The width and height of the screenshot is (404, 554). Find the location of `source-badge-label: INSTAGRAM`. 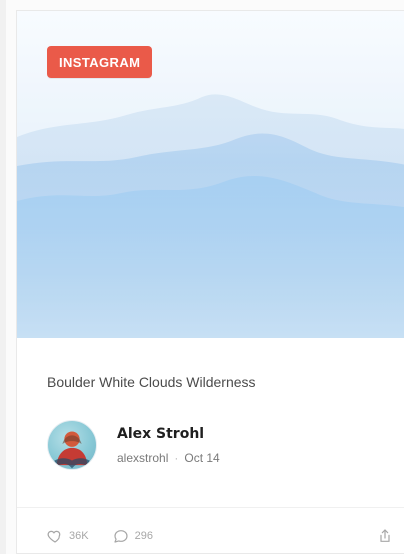

source-badge-label: INSTAGRAM is located at coordinates (100, 62).